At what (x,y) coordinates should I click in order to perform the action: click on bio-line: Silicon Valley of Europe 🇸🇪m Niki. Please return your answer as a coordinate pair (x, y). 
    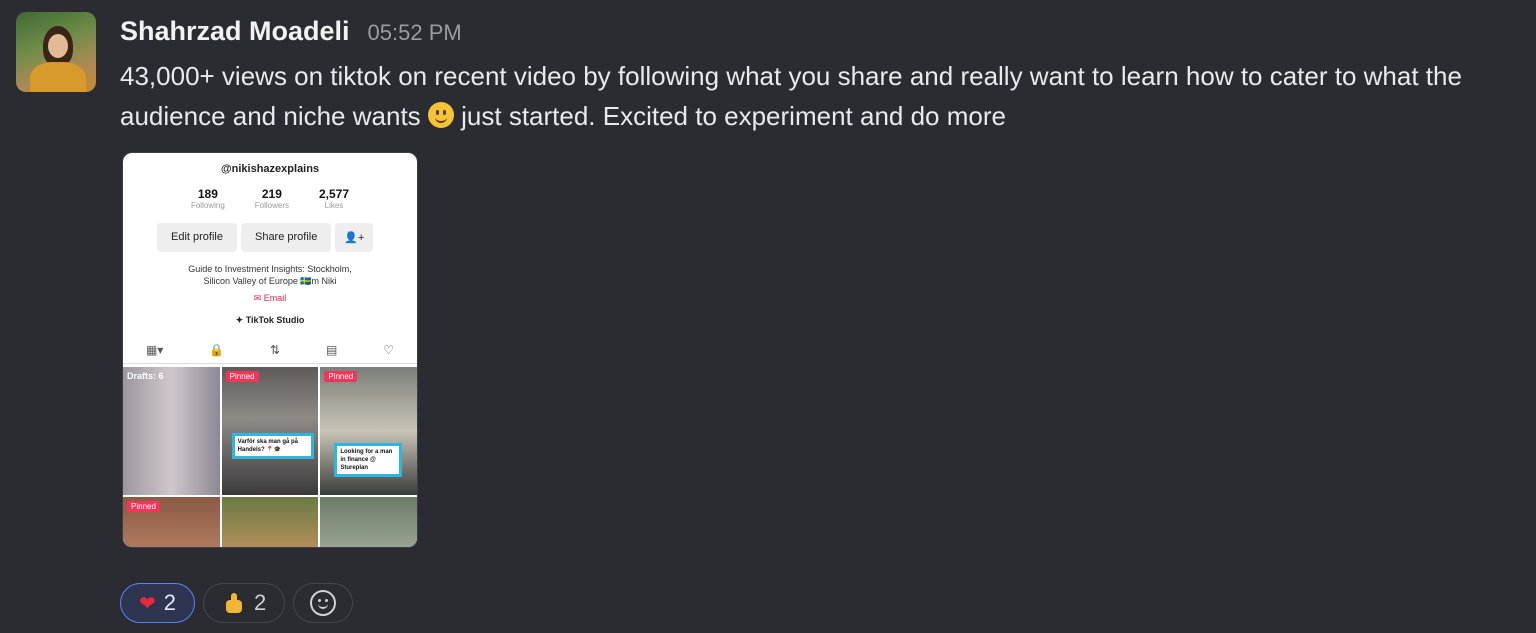
    Looking at the image, I should click on (270, 281).